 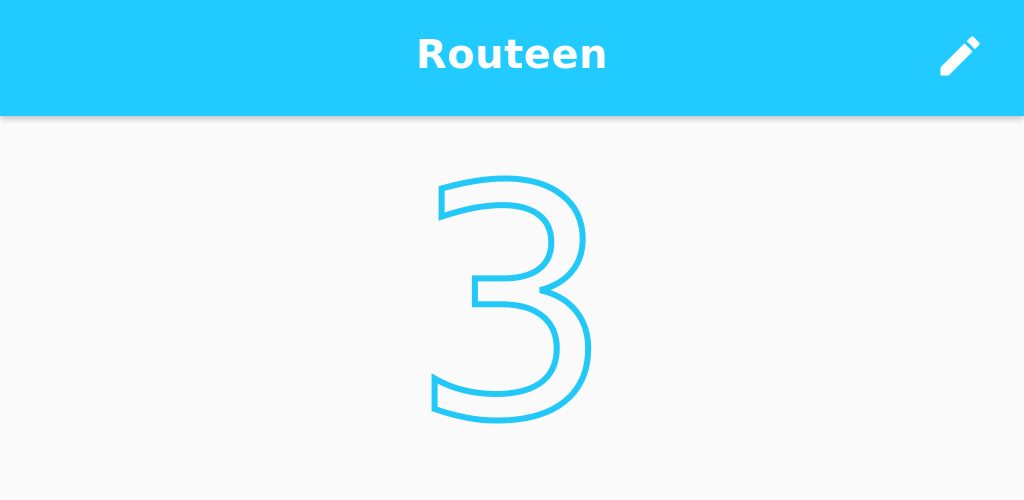 I want to click on edit-button, so click(x=960, y=56).